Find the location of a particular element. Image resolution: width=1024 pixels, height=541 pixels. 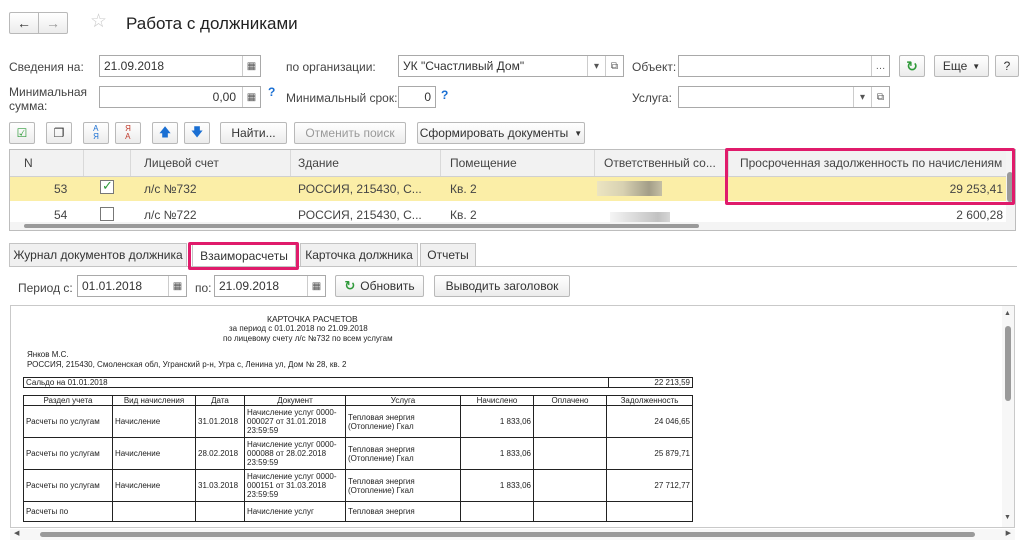

check-all-button: ☑ is located at coordinates (22, 133).